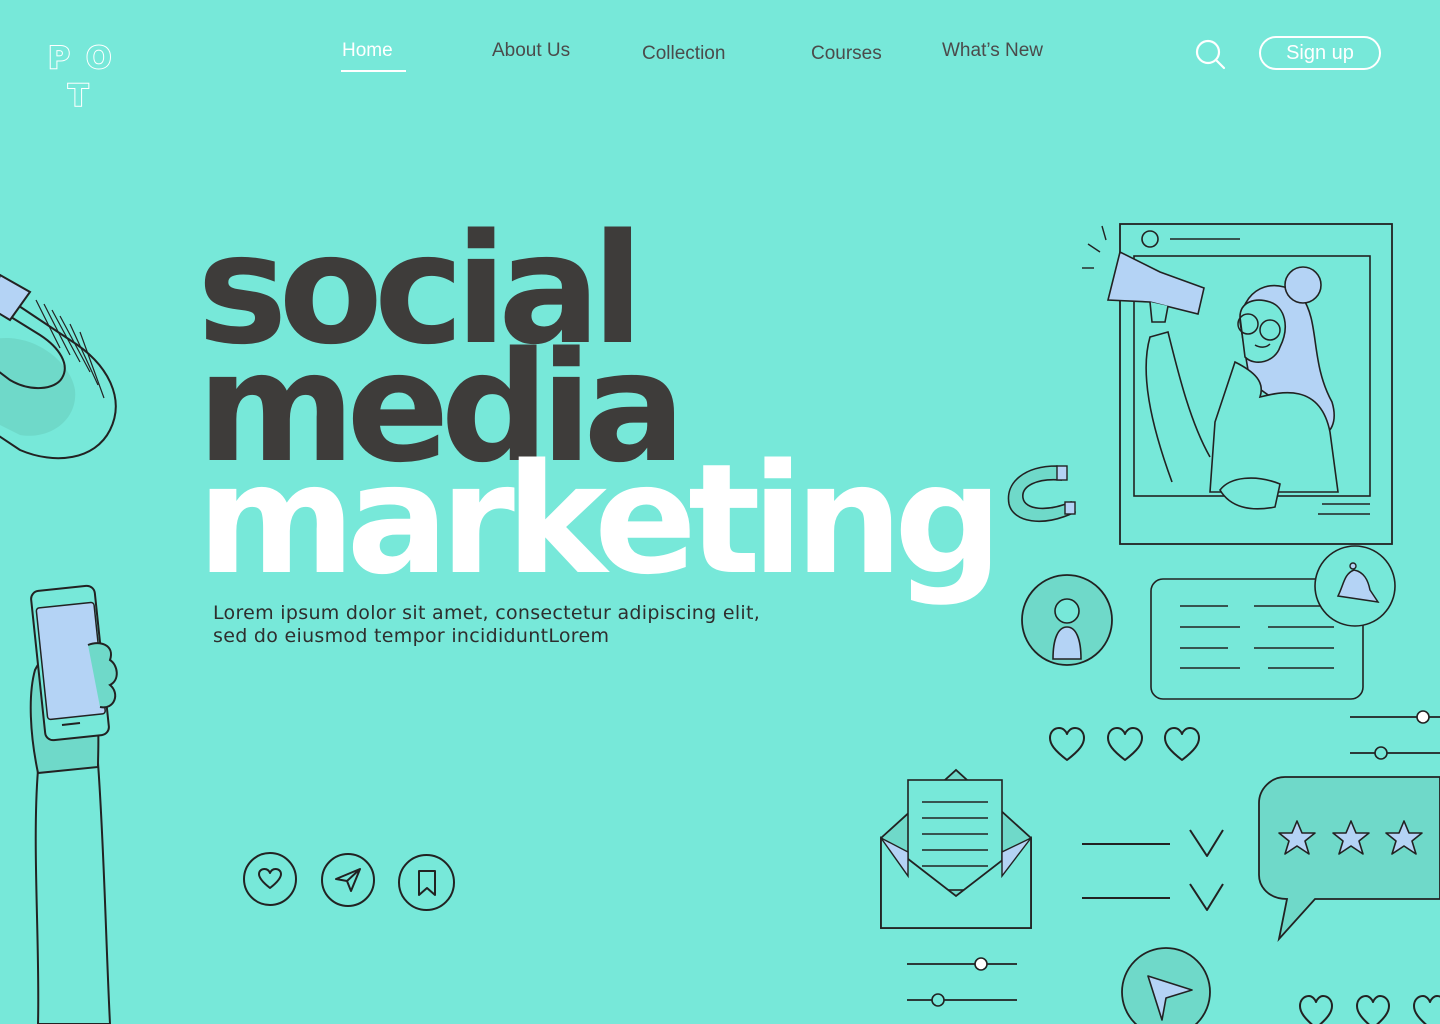 This screenshot has height=1024, width=1440. What do you see at coordinates (73, 804) in the screenshot?
I see `hand-phone-illustration` at bounding box center [73, 804].